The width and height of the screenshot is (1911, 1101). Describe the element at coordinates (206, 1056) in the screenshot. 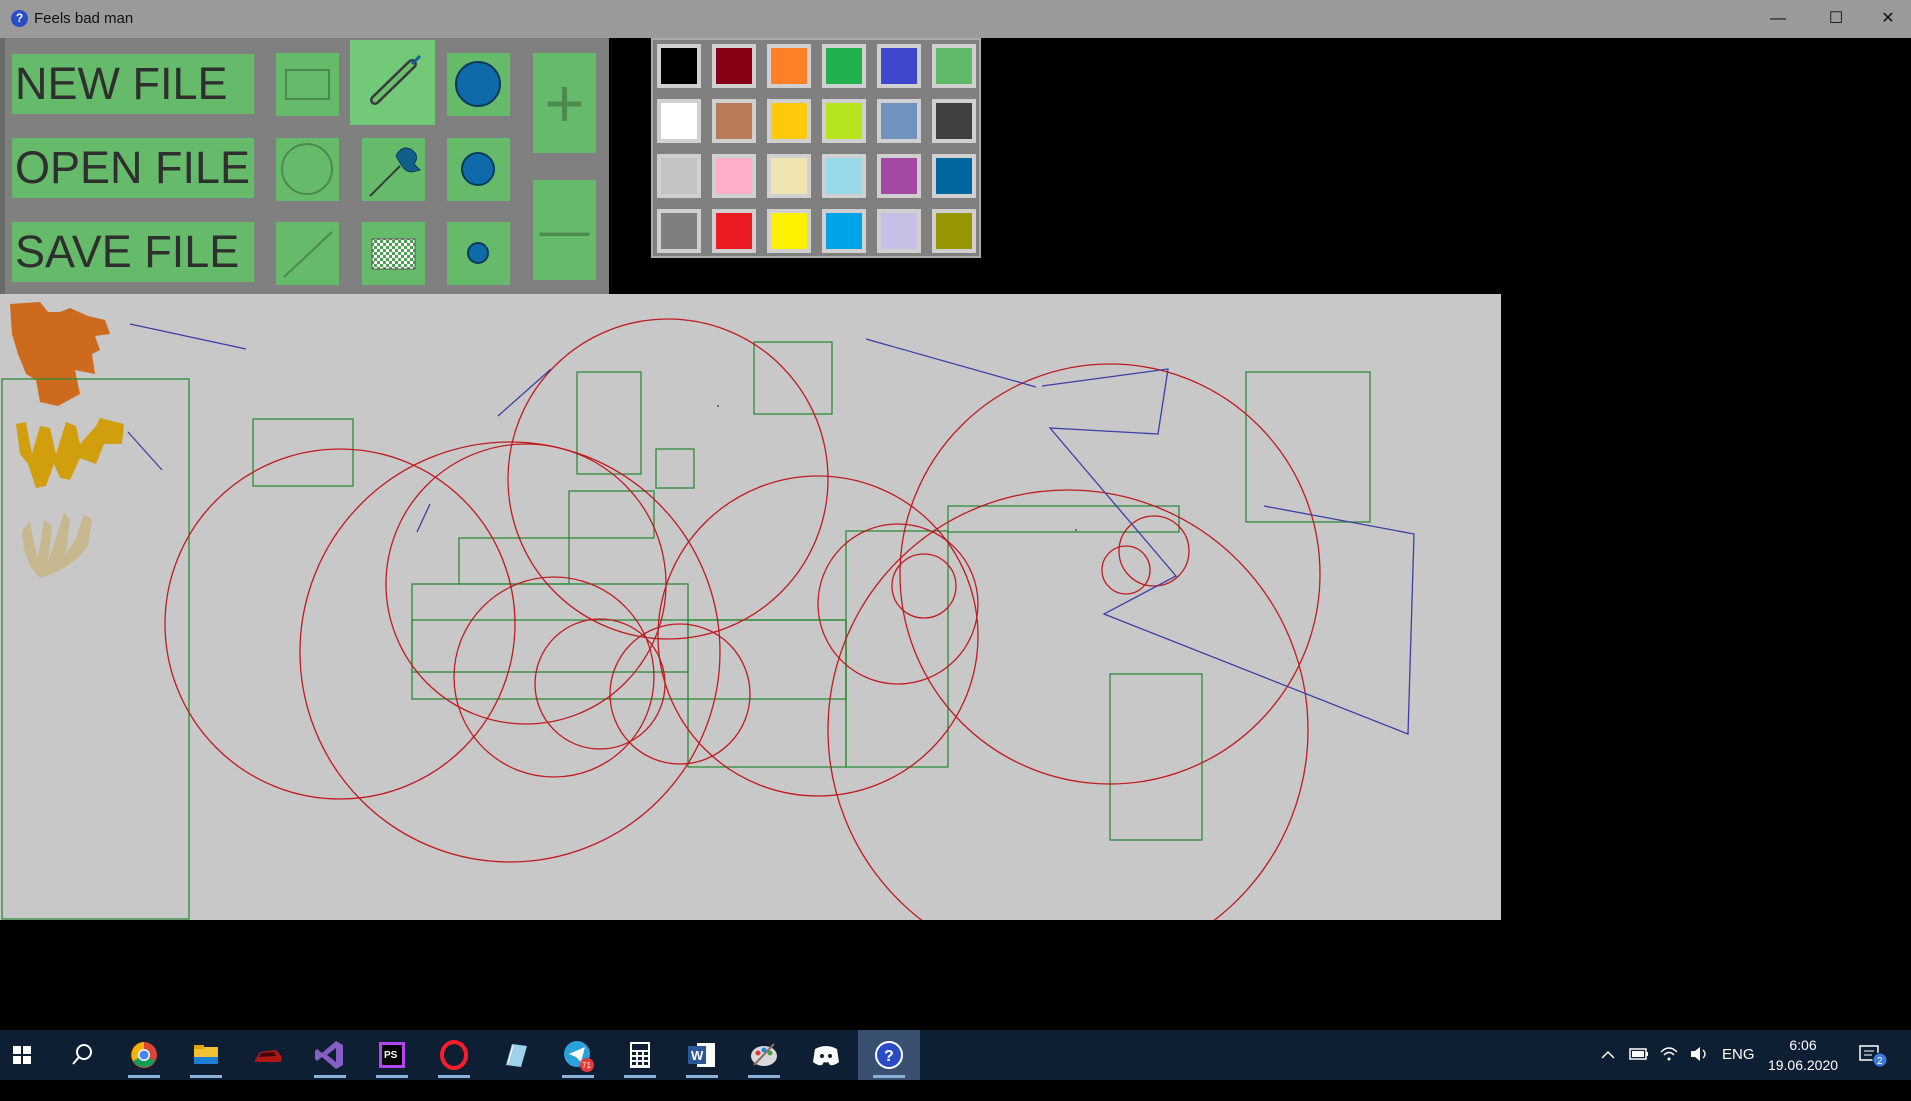

I see `file-explorer-icon` at that location.